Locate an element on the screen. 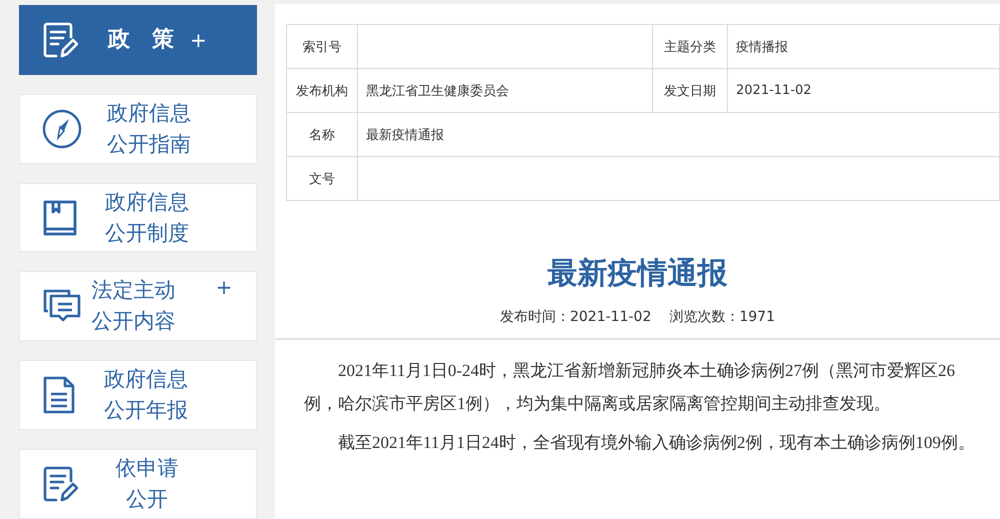 This screenshot has width=1000, height=519. field-value: 最新疫情通报 is located at coordinates (679, 134).